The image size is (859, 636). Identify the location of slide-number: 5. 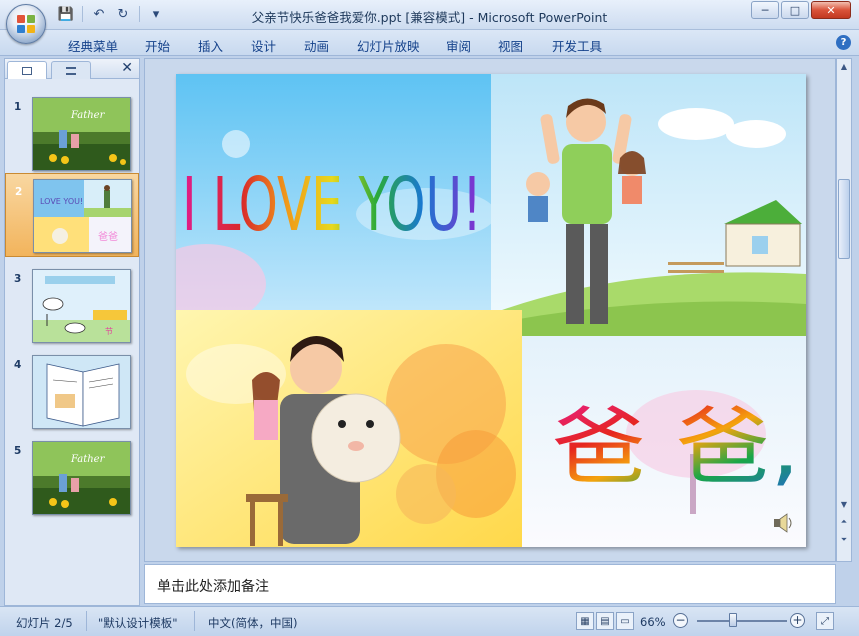
(18, 451).